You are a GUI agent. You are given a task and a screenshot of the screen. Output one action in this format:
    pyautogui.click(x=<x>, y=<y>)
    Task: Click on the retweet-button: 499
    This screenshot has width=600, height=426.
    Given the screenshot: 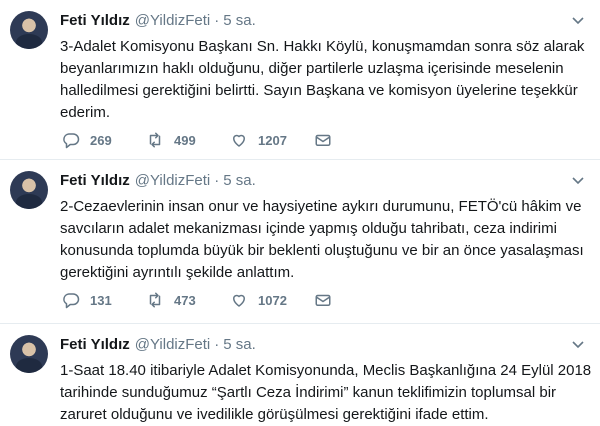 What is the action you would take?
    pyautogui.click(x=188, y=140)
    